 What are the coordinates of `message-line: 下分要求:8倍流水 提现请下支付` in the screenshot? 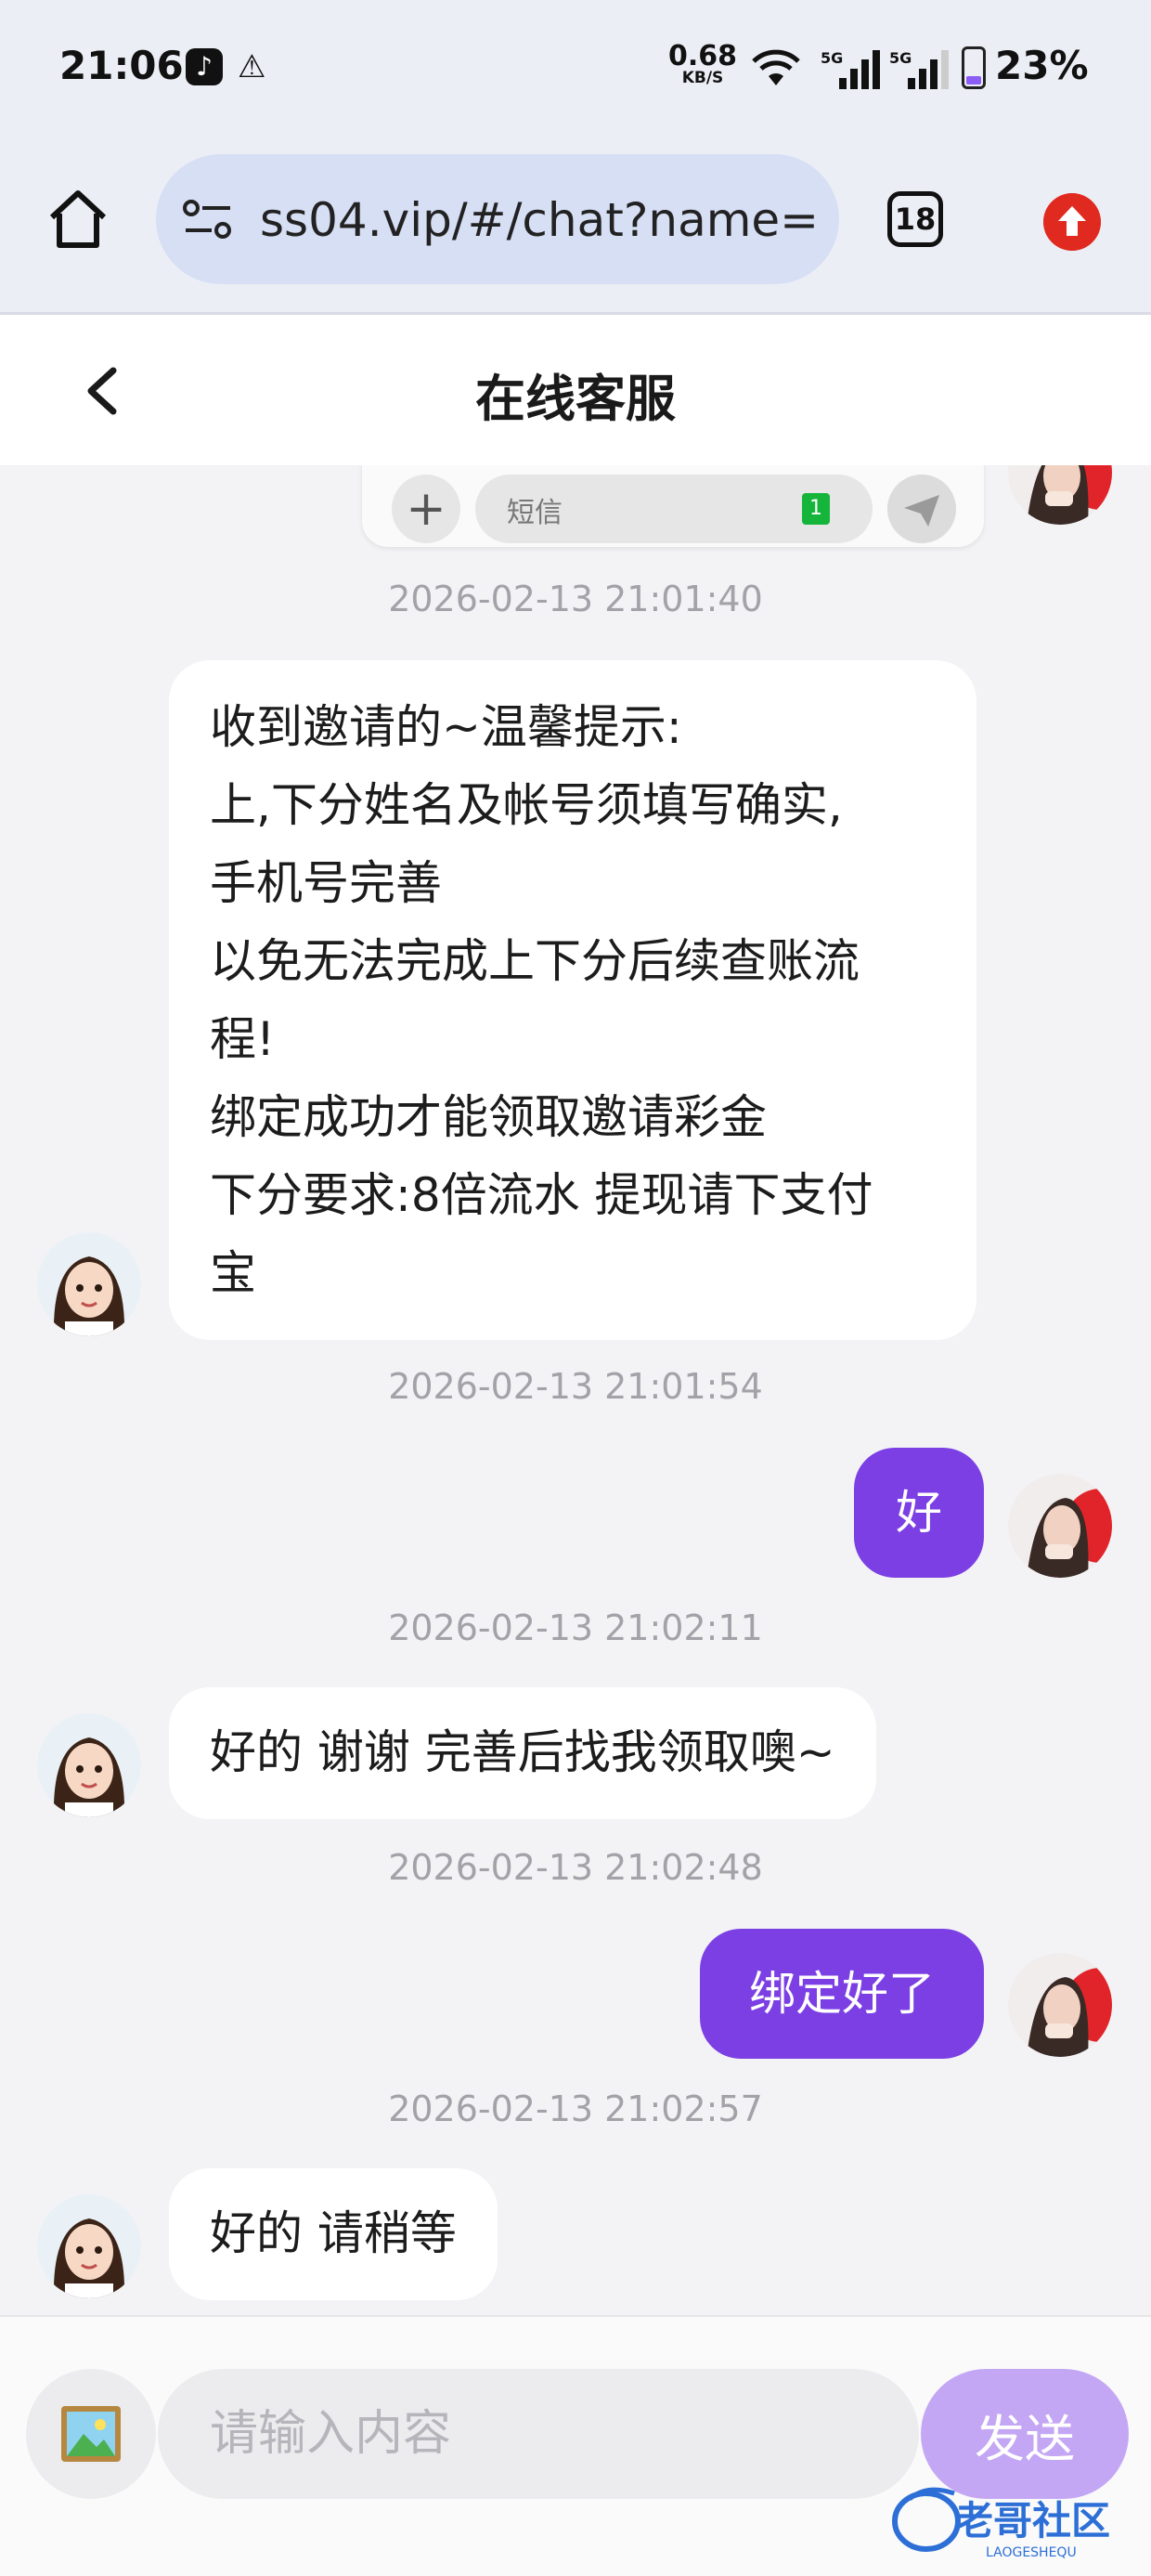 It's located at (541, 1195).